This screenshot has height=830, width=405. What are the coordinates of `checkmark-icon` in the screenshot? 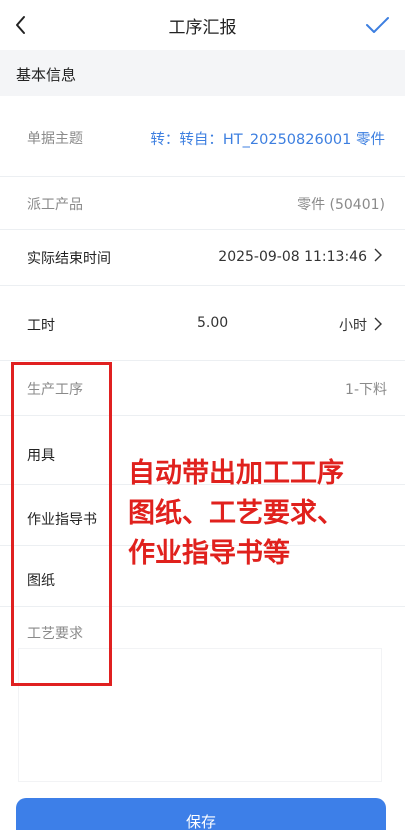 It's located at (377, 25).